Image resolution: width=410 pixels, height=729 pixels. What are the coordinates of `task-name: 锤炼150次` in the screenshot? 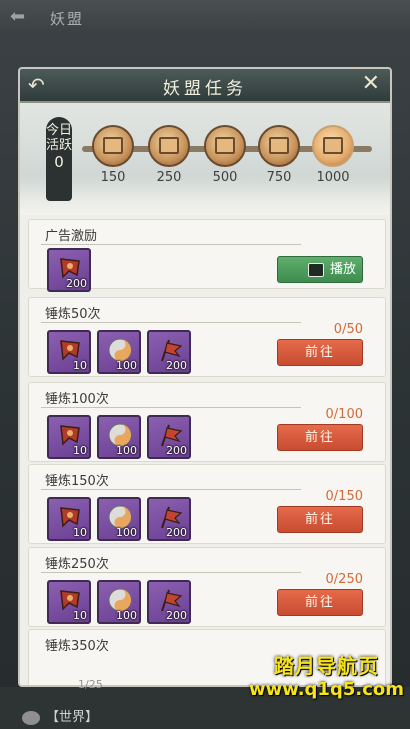 It's located at (77, 481).